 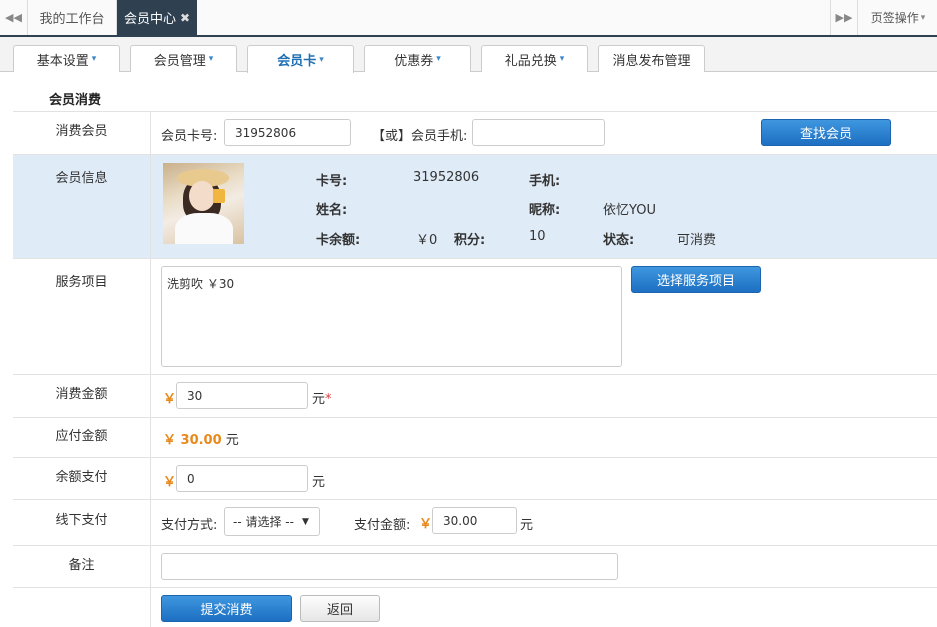 I want to click on subnav-member-card: 会员卡 ▾, so click(x=300, y=59).